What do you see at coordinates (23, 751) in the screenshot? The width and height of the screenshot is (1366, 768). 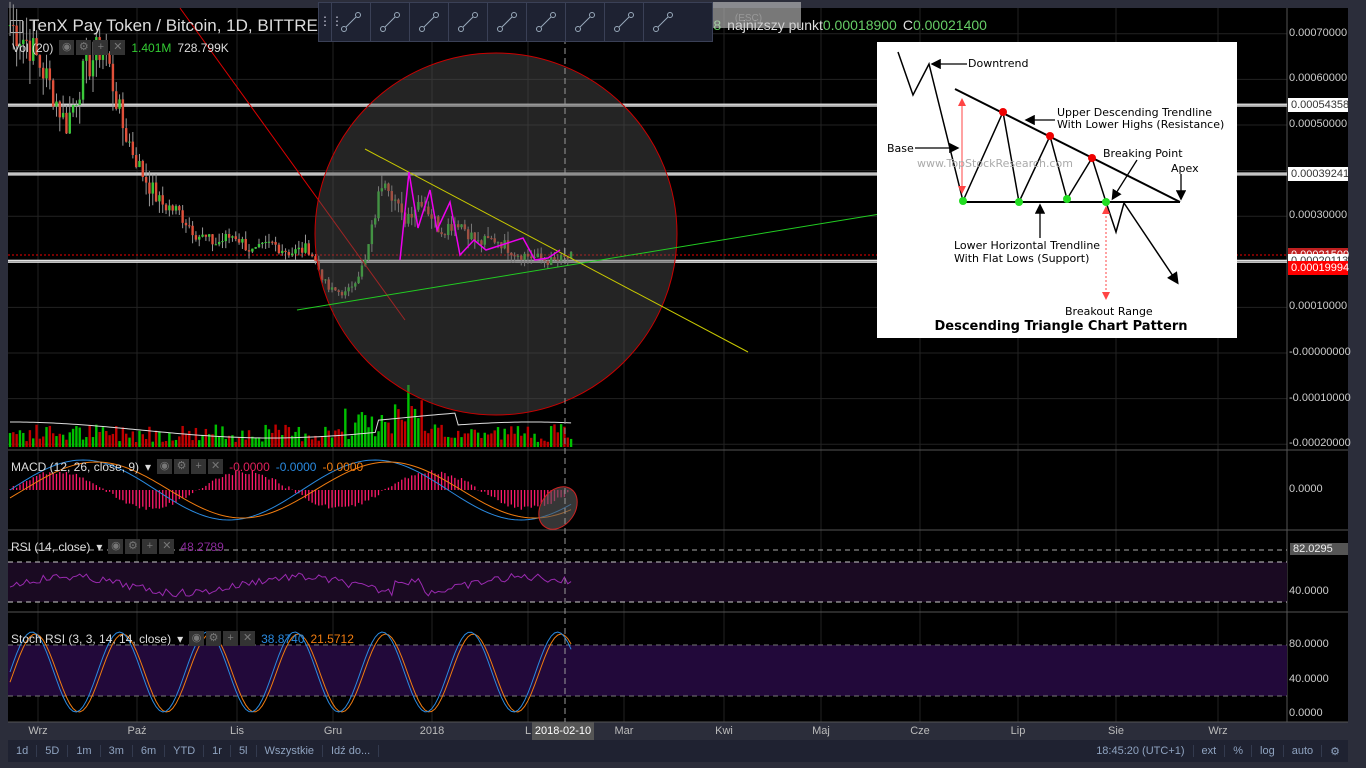 I see `range-button: 1d` at bounding box center [23, 751].